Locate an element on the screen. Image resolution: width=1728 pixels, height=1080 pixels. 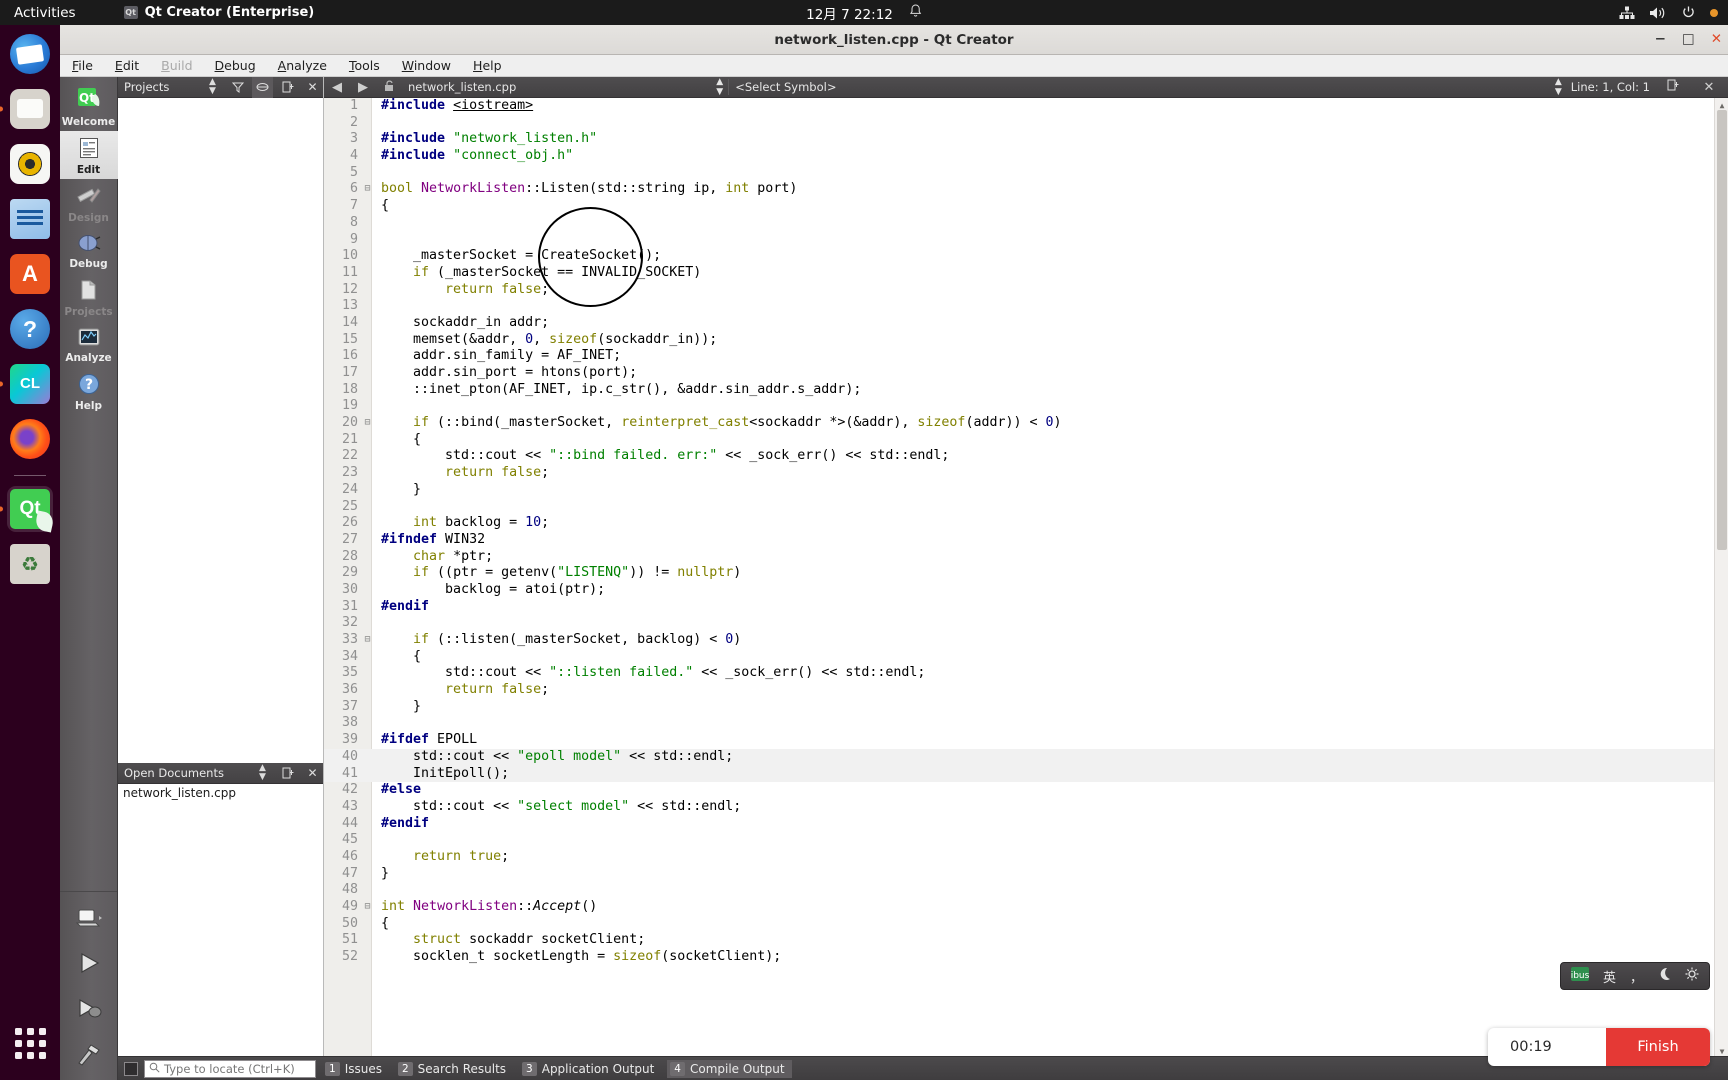
dock-item-writer is located at coordinates (30, 219).